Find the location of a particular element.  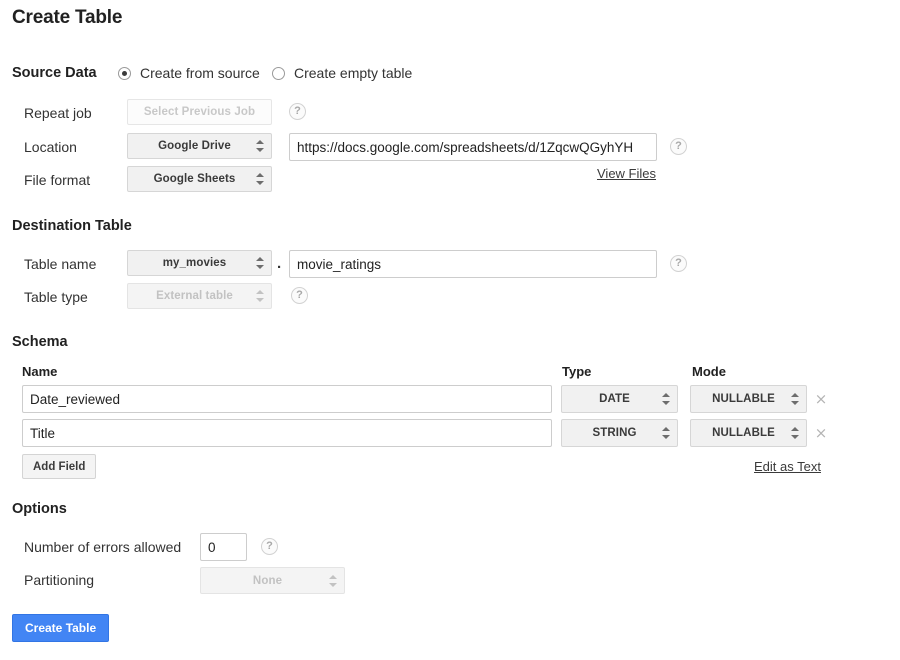

select-dataset-name: my_movies is located at coordinates (199, 263).